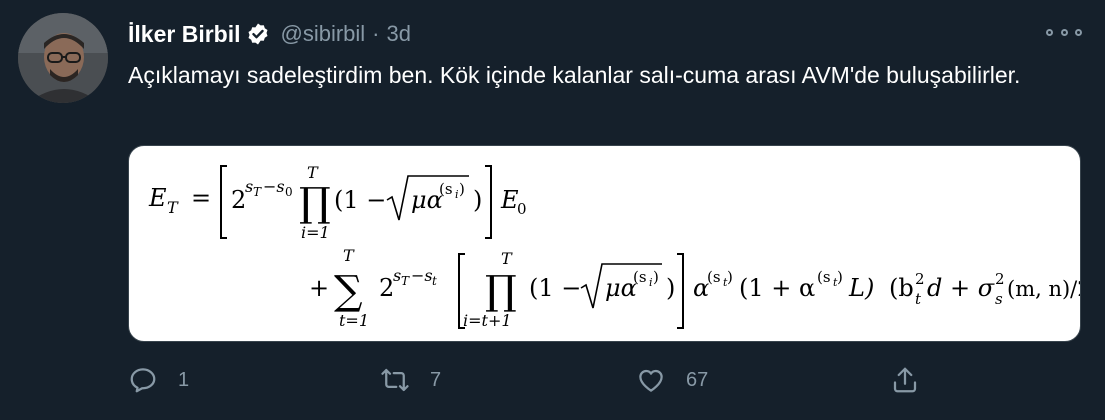 The width and height of the screenshot is (1105, 420). What do you see at coordinates (173, 207) in the screenshot?
I see `formula-E-sub: T` at bounding box center [173, 207].